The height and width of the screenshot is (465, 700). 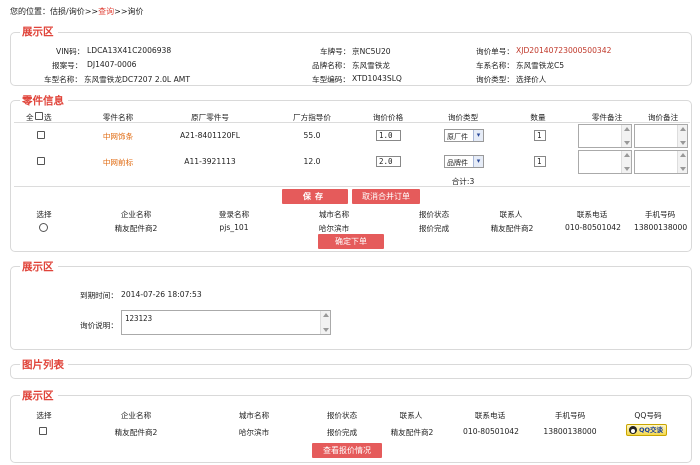 What do you see at coordinates (342, 432) in the screenshot?
I see `quote-status: 报价完成` at bounding box center [342, 432].